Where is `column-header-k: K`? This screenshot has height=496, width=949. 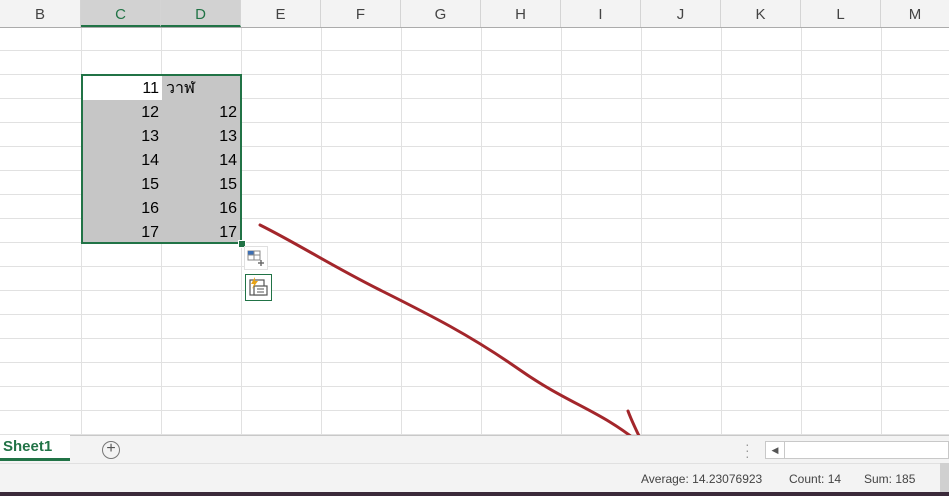 column-header-k: K is located at coordinates (761, 13).